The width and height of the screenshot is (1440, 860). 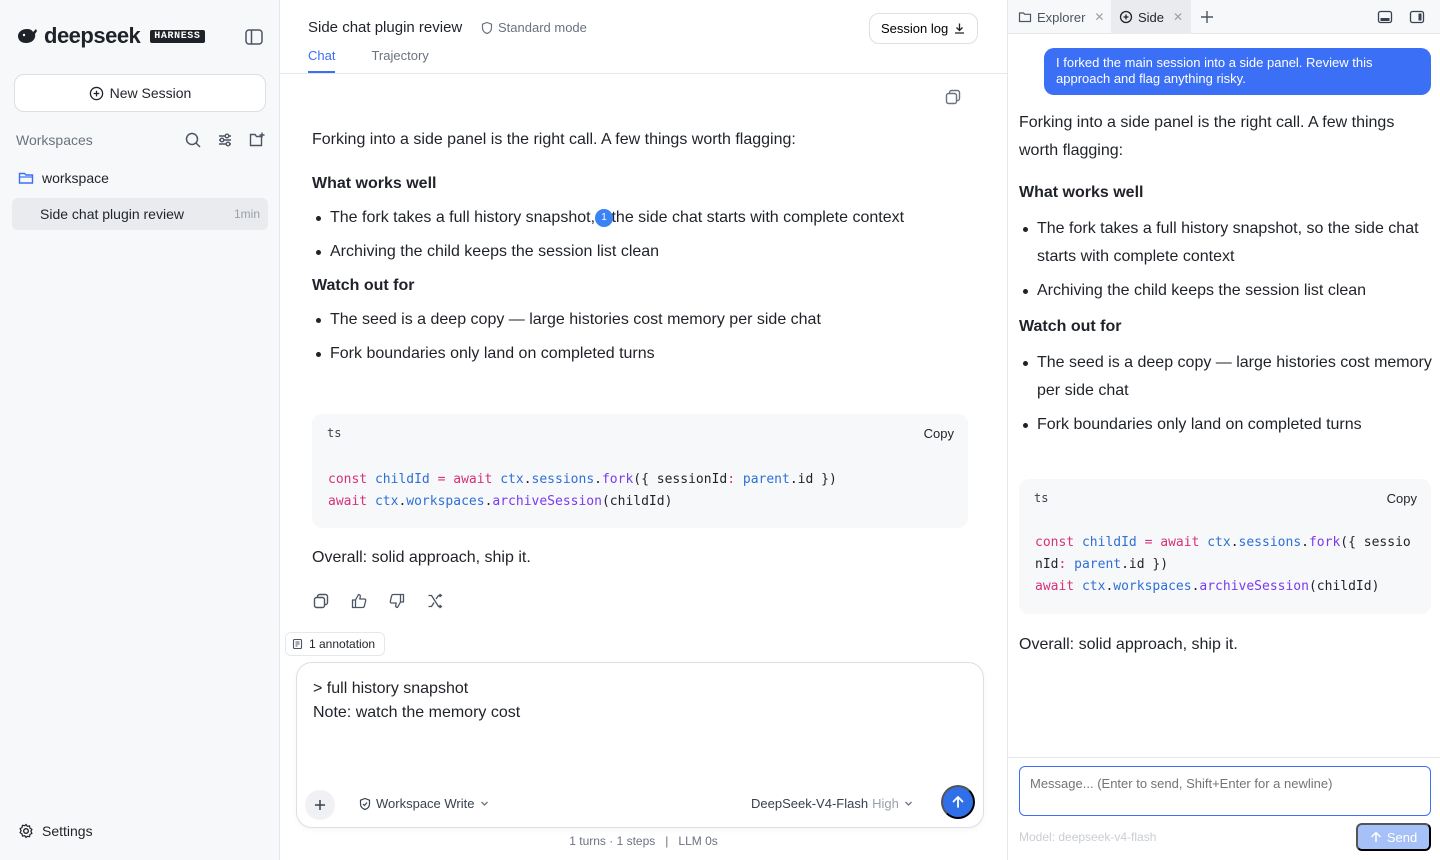 What do you see at coordinates (75, 178) in the screenshot?
I see `workspace-name: workspace` at bounding box center [75, 178].